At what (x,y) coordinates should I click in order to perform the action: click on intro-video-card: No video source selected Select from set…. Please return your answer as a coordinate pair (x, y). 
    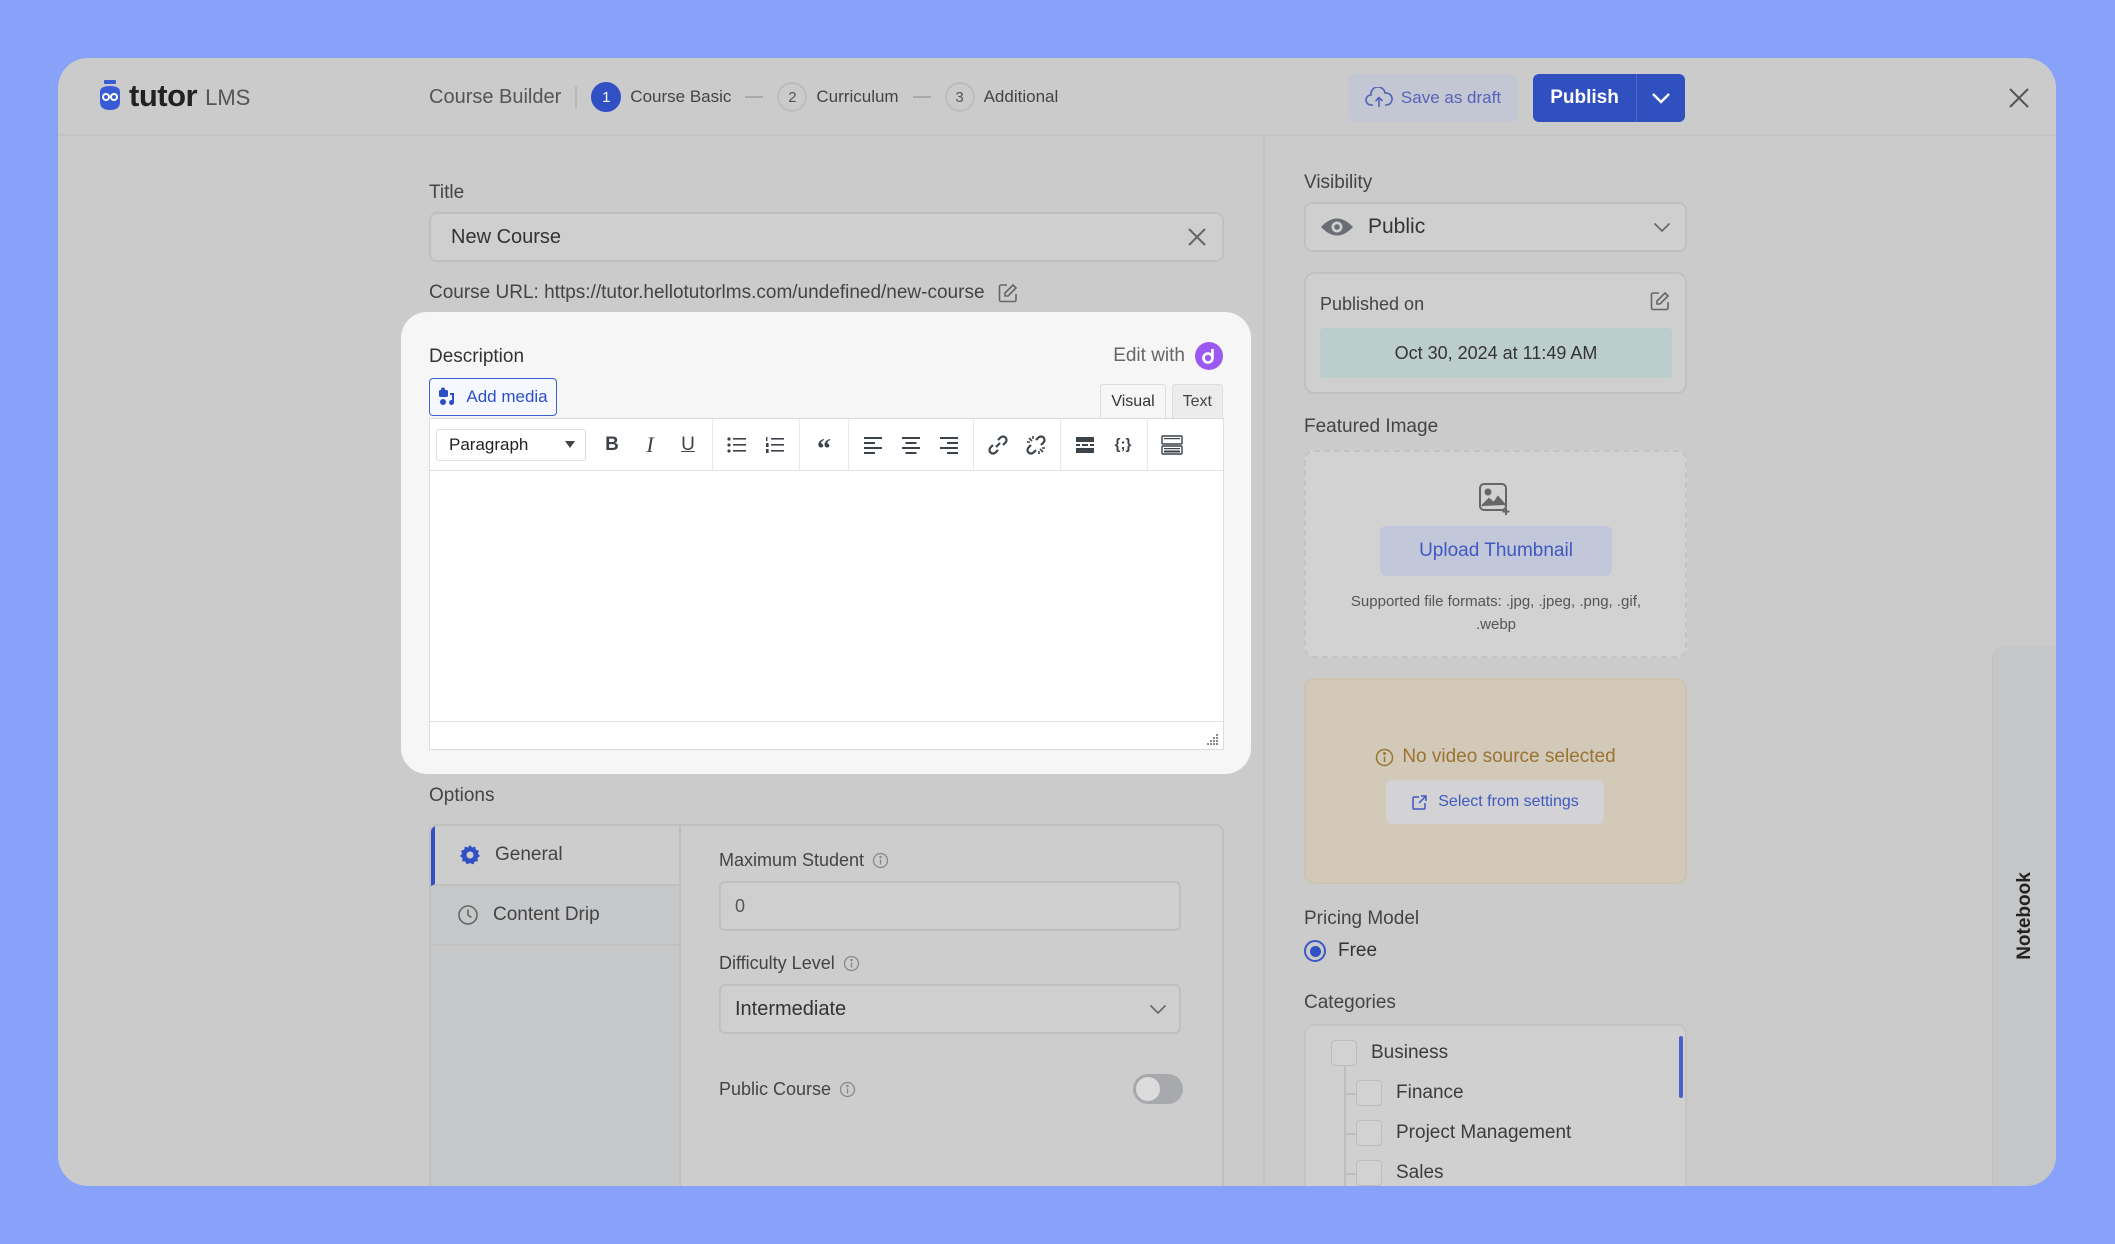
    Looking at the image, I should click on (1495, 781).